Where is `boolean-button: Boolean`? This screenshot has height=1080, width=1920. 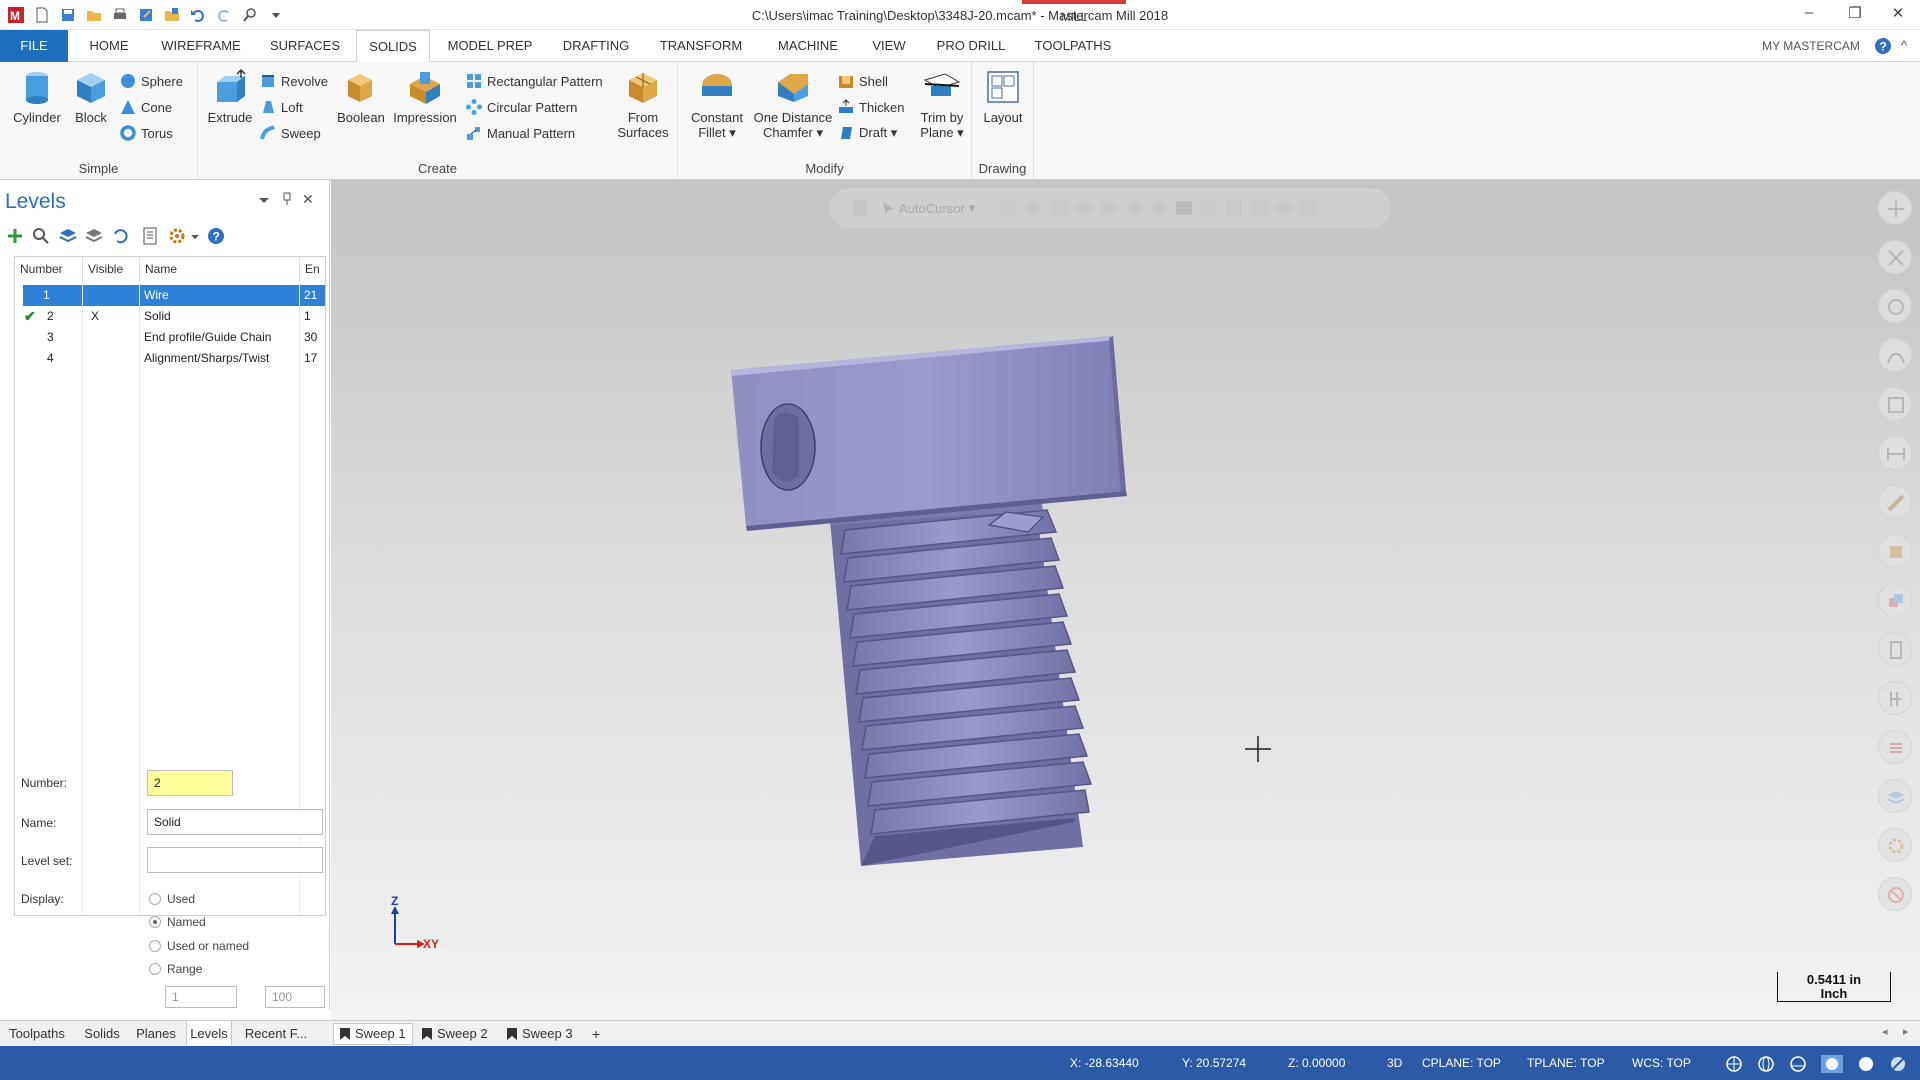
boolean-button: Boolean is located at coordinates (361, 96).